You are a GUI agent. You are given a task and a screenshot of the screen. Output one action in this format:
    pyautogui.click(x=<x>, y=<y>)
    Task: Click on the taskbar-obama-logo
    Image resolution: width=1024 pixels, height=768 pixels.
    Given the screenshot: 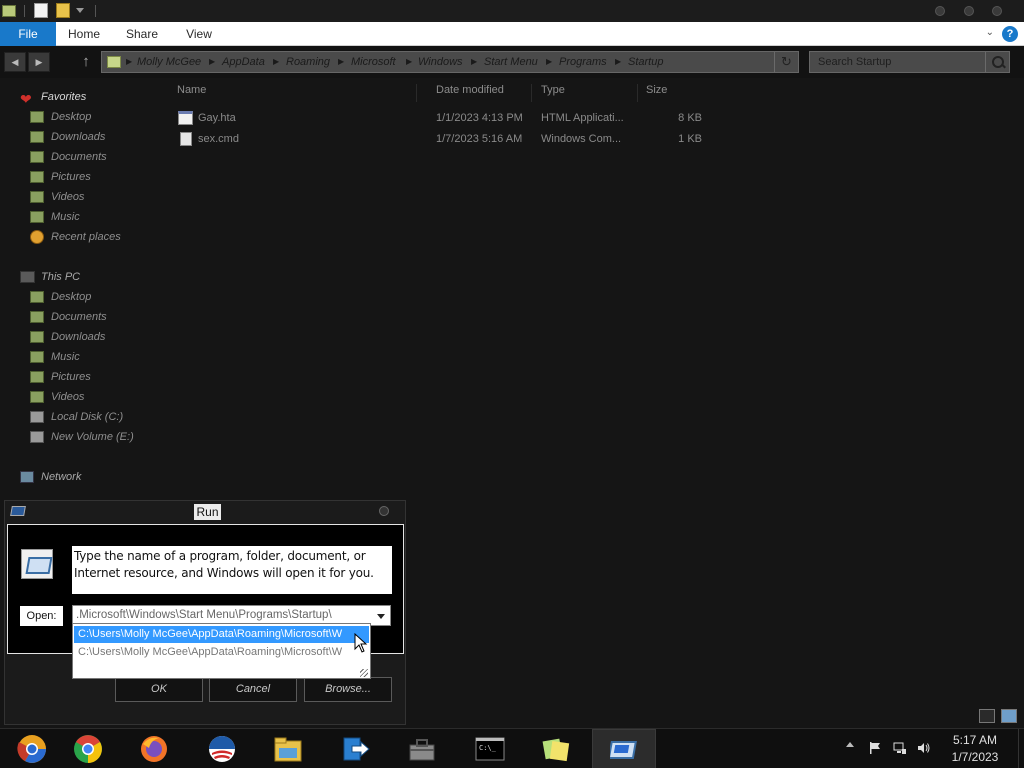 What is the action you would take?
    pyautogui.click(x=222, y=748)
    